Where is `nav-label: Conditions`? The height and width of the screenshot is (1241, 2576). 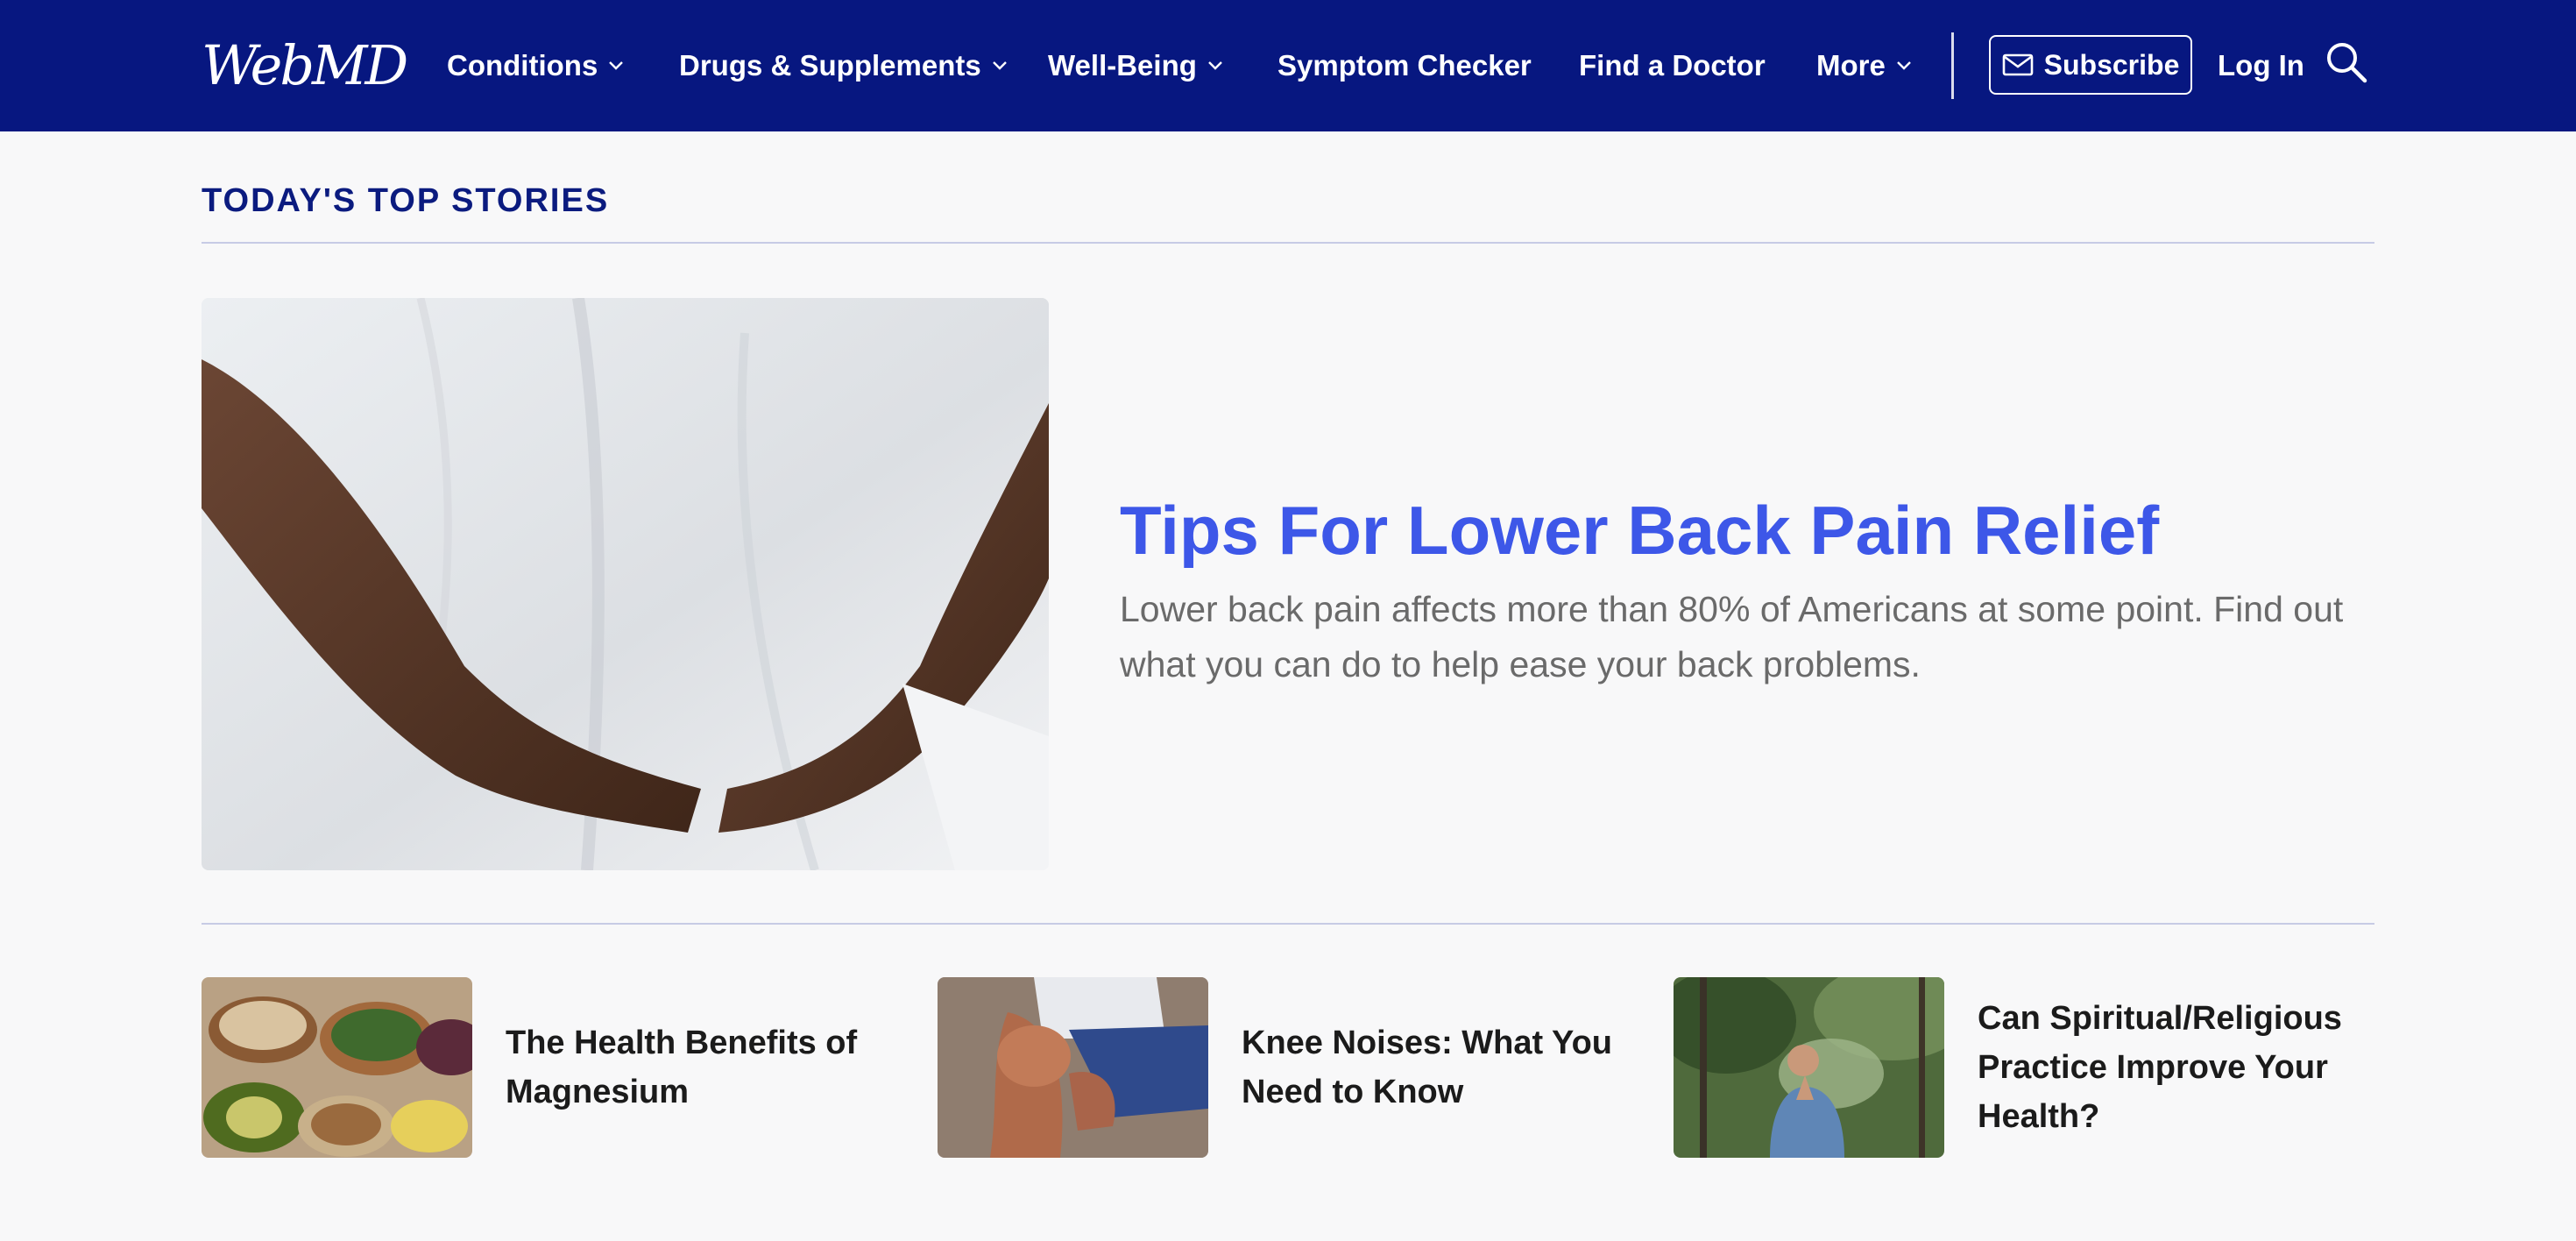 nav-label: Conditions is located at coordinates (522, 65).